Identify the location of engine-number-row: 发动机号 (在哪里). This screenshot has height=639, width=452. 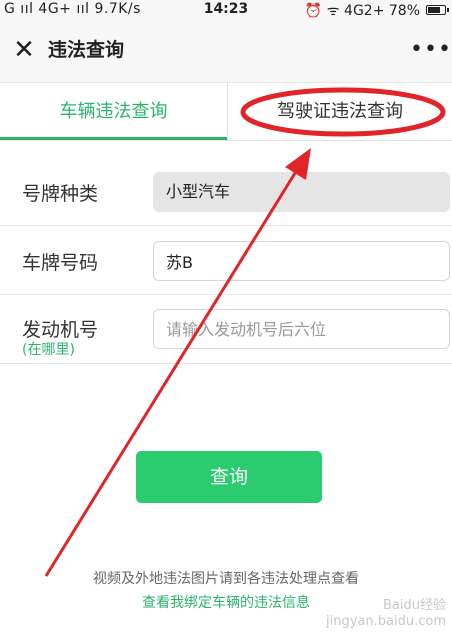
(226, 329).